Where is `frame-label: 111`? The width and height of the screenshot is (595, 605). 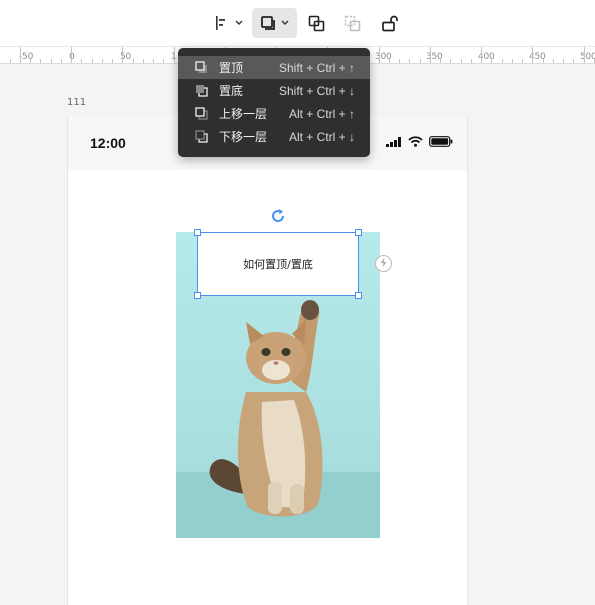
frame-label: 111 is located at coordinates (76, 102).